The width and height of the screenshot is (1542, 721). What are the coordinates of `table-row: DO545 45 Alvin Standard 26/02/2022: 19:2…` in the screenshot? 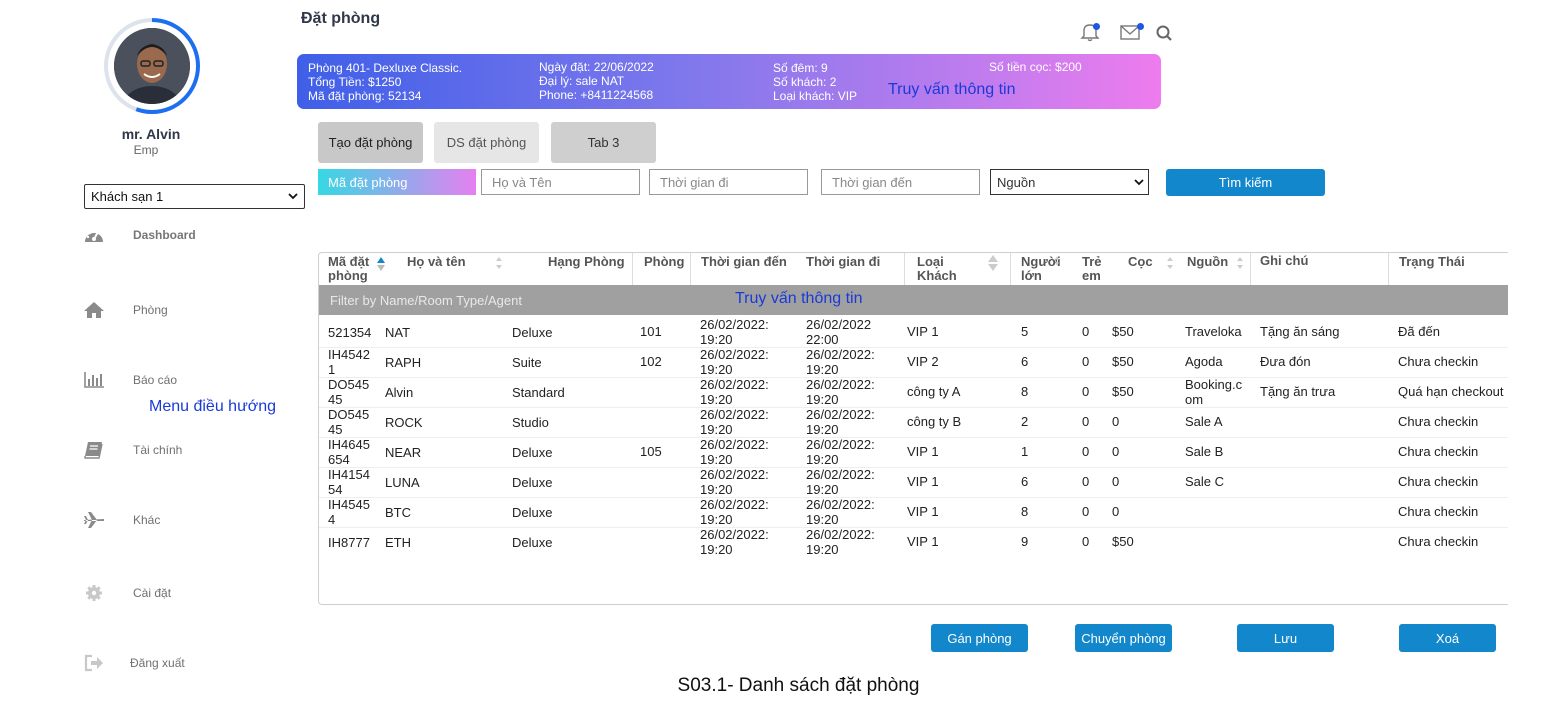 It's located at (913, 392).